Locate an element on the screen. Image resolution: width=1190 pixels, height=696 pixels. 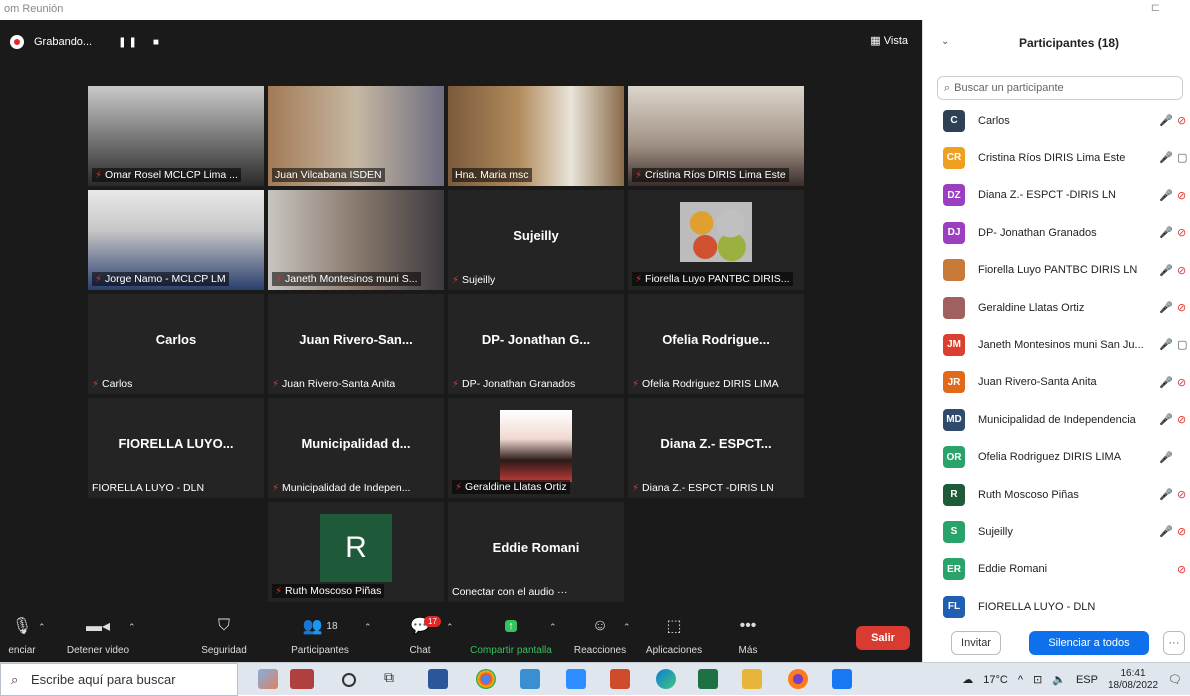
video-tile: Sujeilly ⚡ Sujeilly is located at coordinates (536, 240).